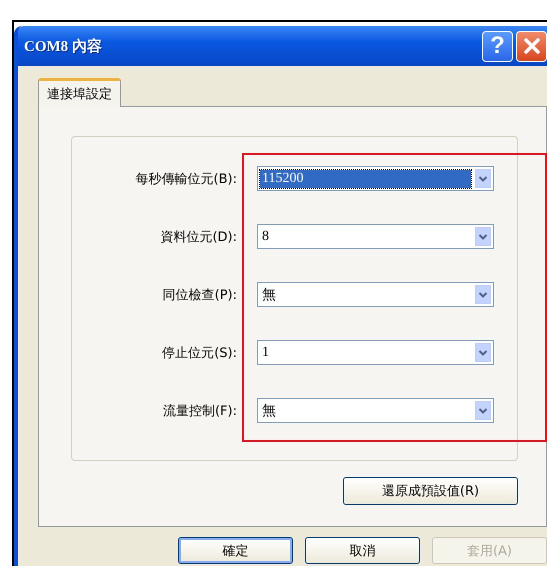  What do you see at coordinates (199, 411) in the screenshot?
I see `field-label: 流量控制(F):` at bounding box center [199, 411].